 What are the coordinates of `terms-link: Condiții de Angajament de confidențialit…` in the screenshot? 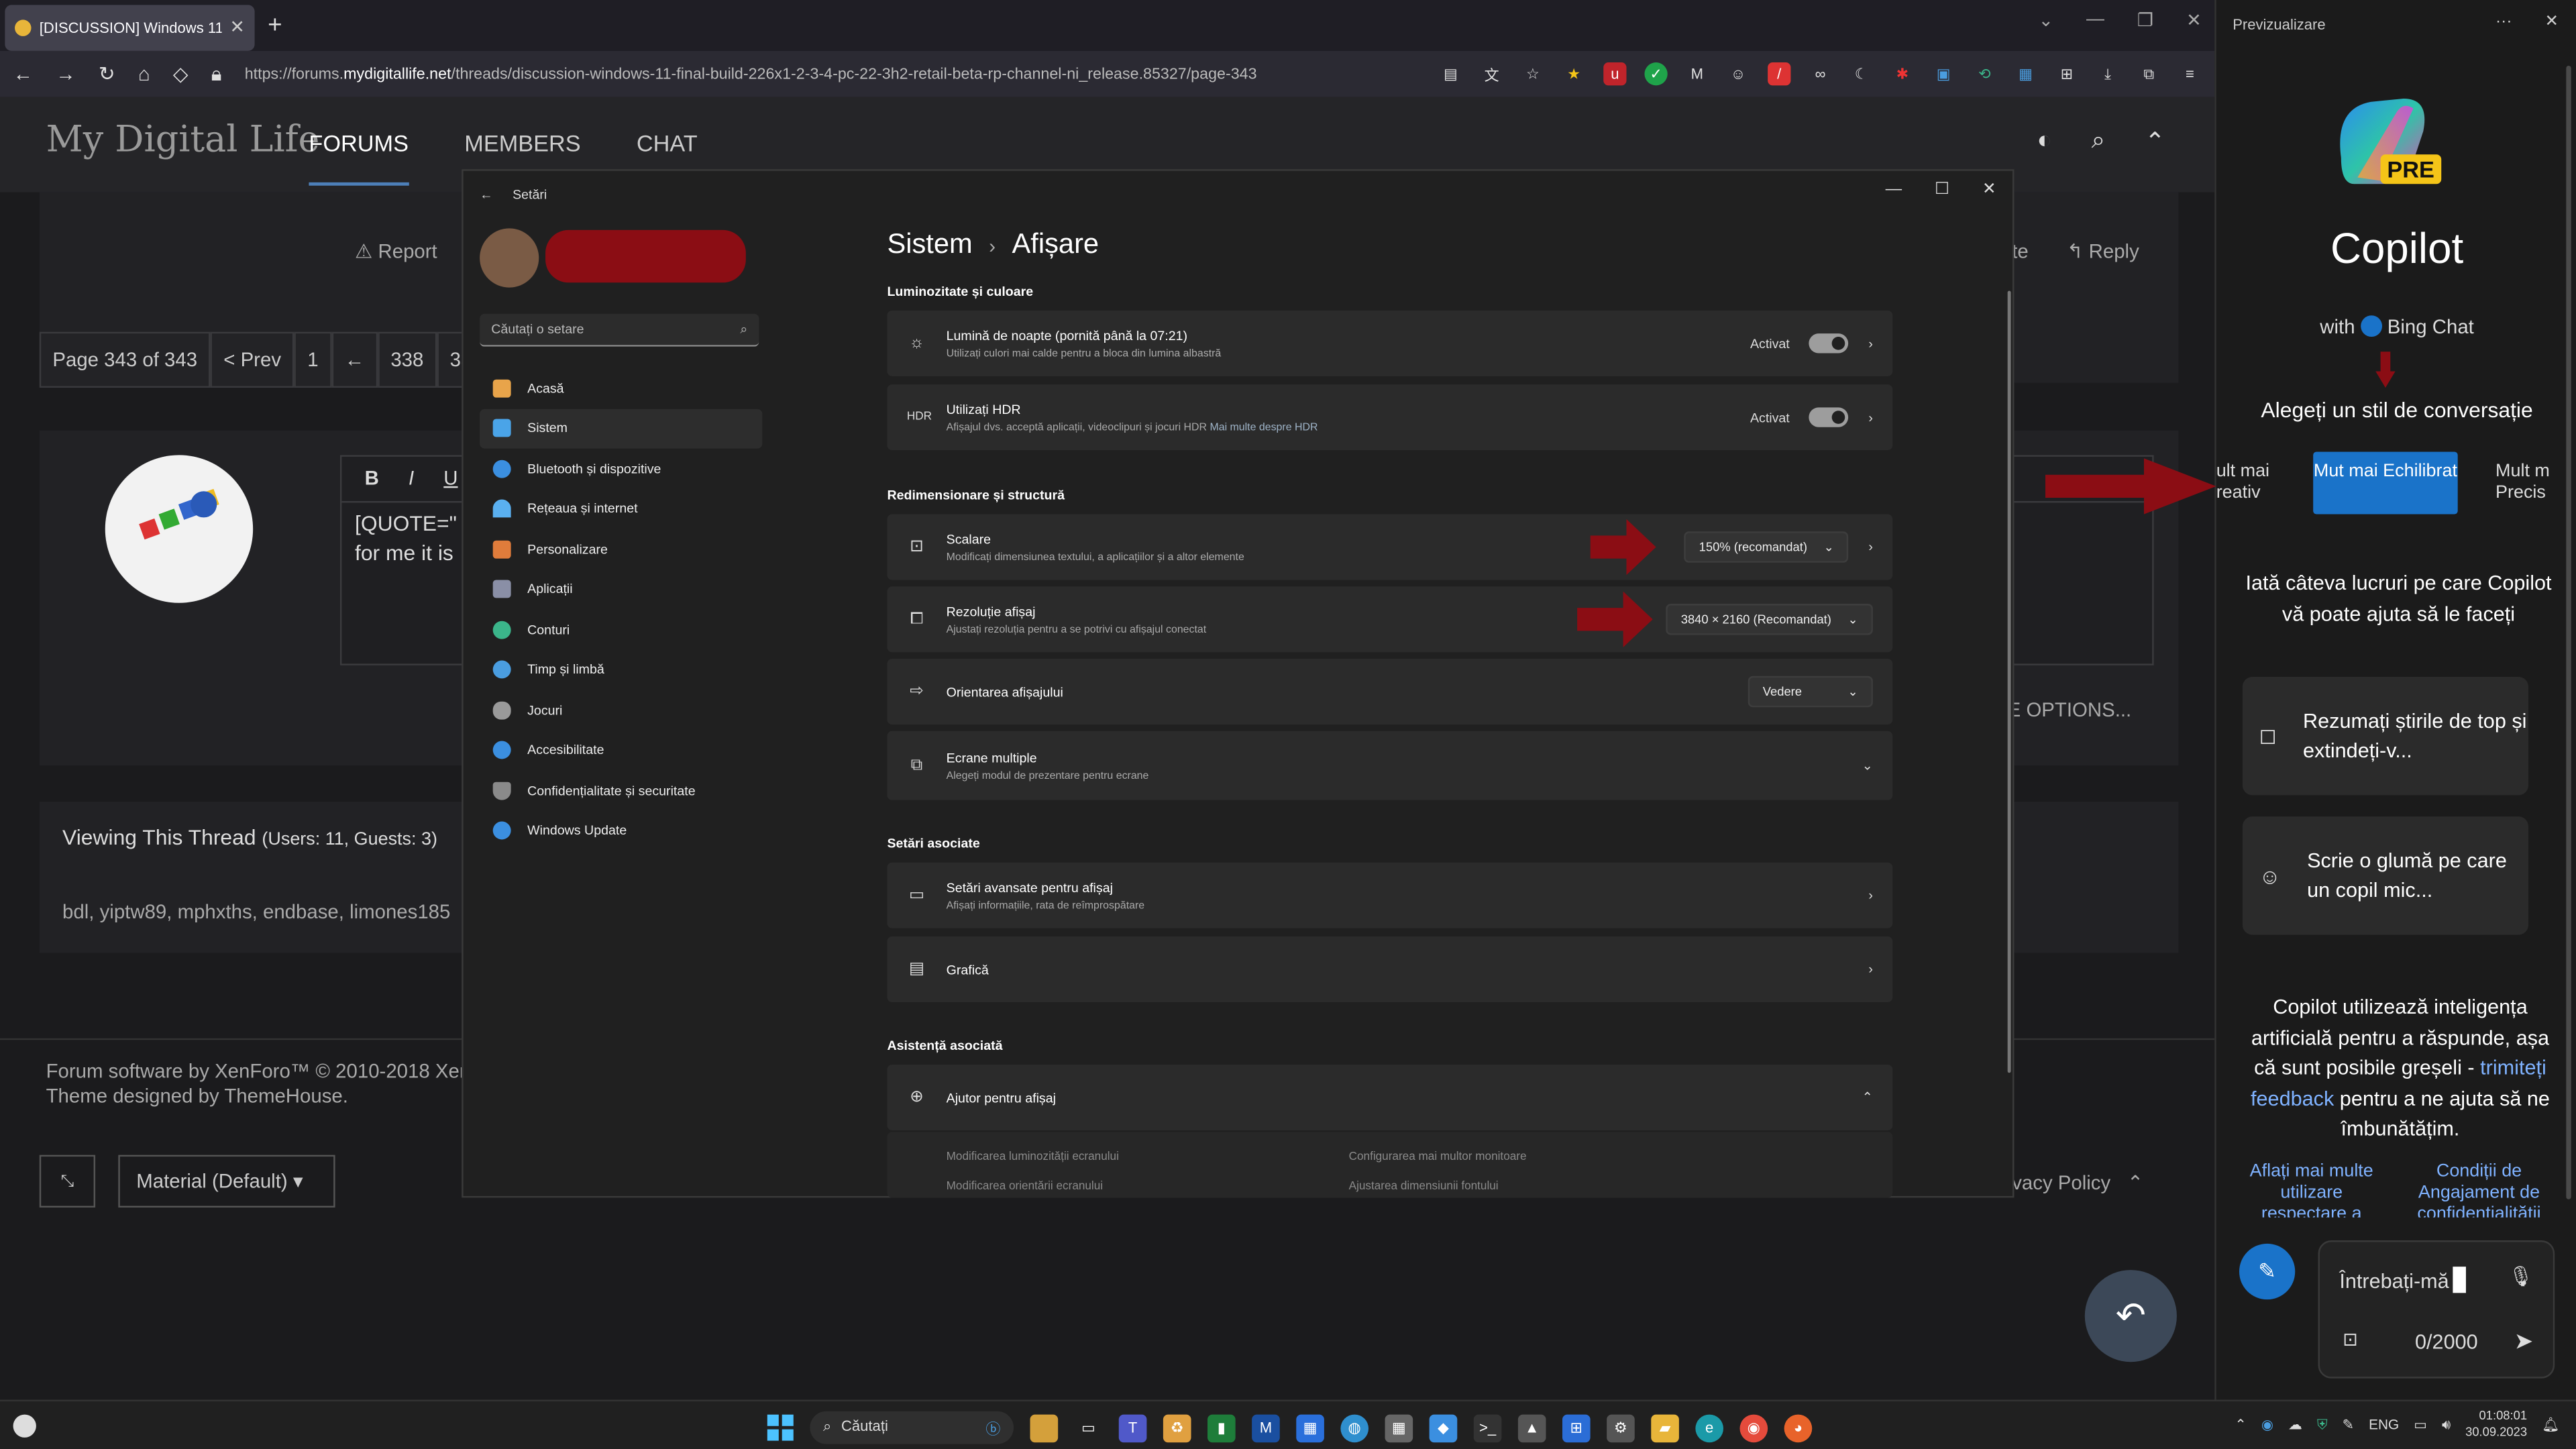 It's located at (2479, 1189).